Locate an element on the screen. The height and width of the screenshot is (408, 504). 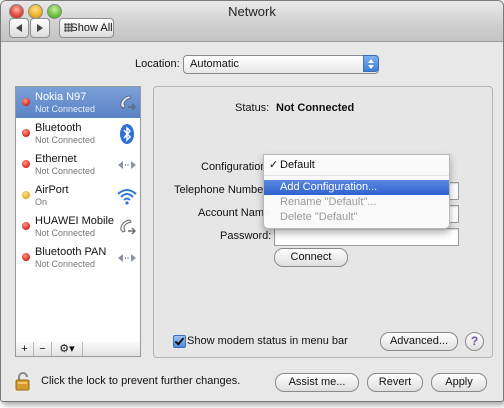
password-label: Password: is located at coordinates (246, 236).